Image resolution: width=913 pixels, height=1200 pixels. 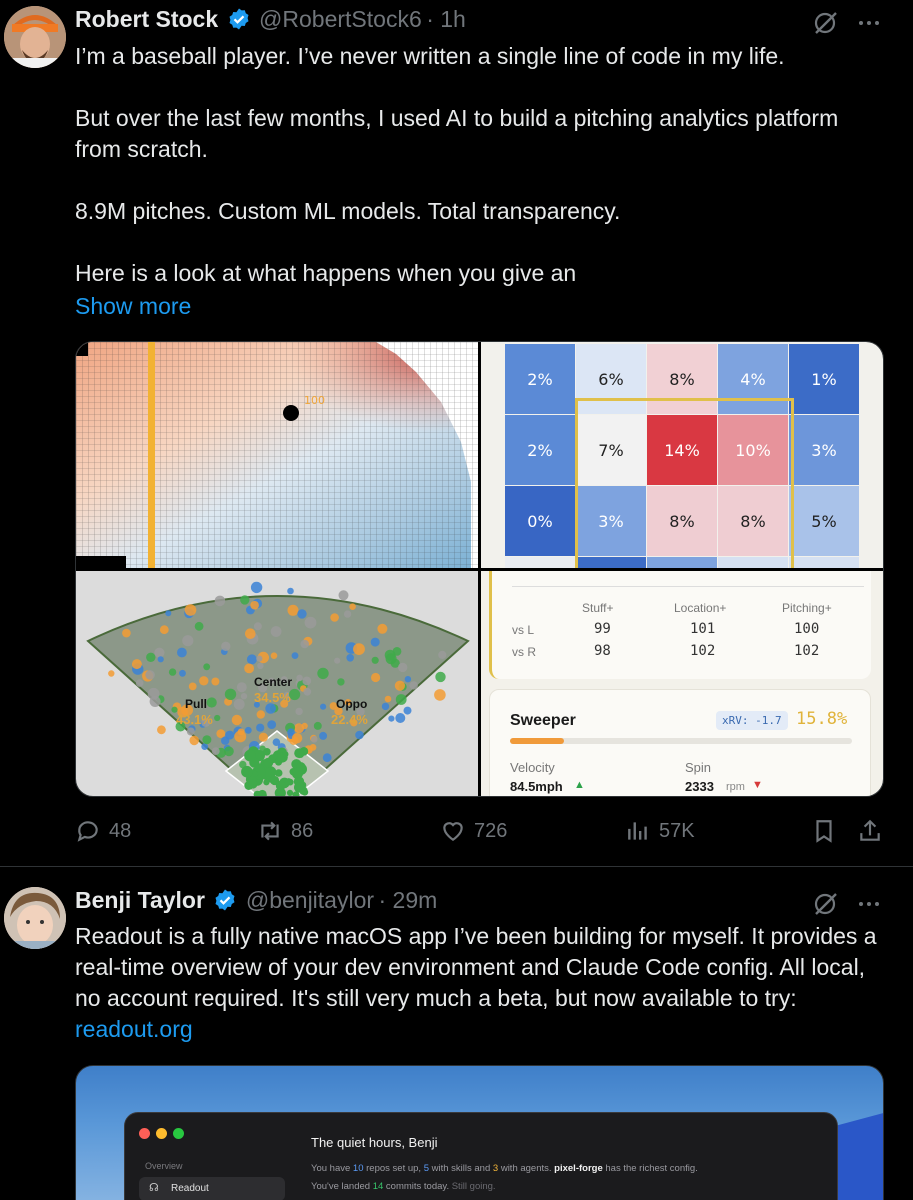 What do you see at coordinates (285, 831) in the screenshot?
I see `repost-button: 86` at bounding box center [285, 831].